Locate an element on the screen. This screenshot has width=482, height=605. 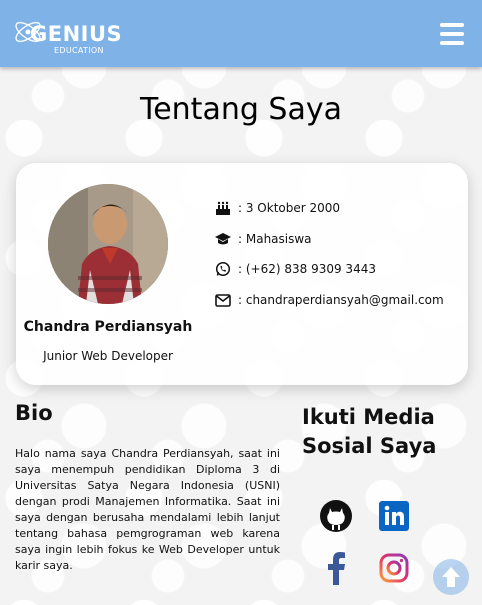
phone-text: : (+62) 838 9309 3443 is located at coordinates (307, 269).